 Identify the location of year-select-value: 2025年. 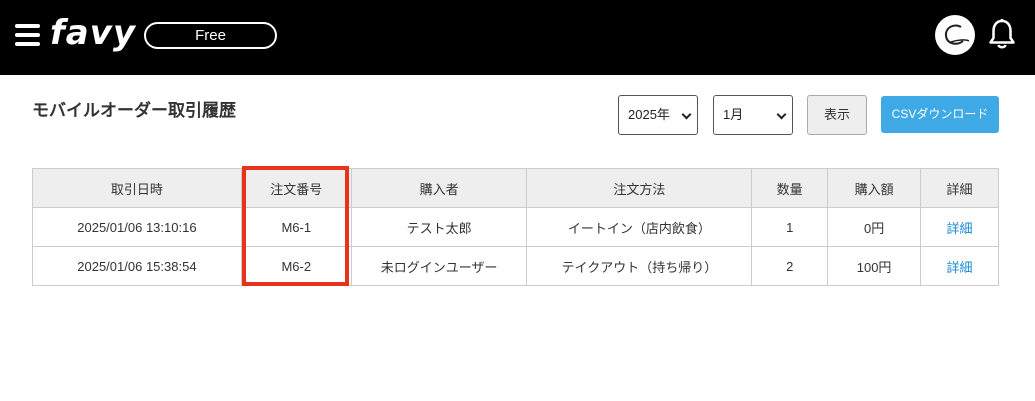
(649, 114).